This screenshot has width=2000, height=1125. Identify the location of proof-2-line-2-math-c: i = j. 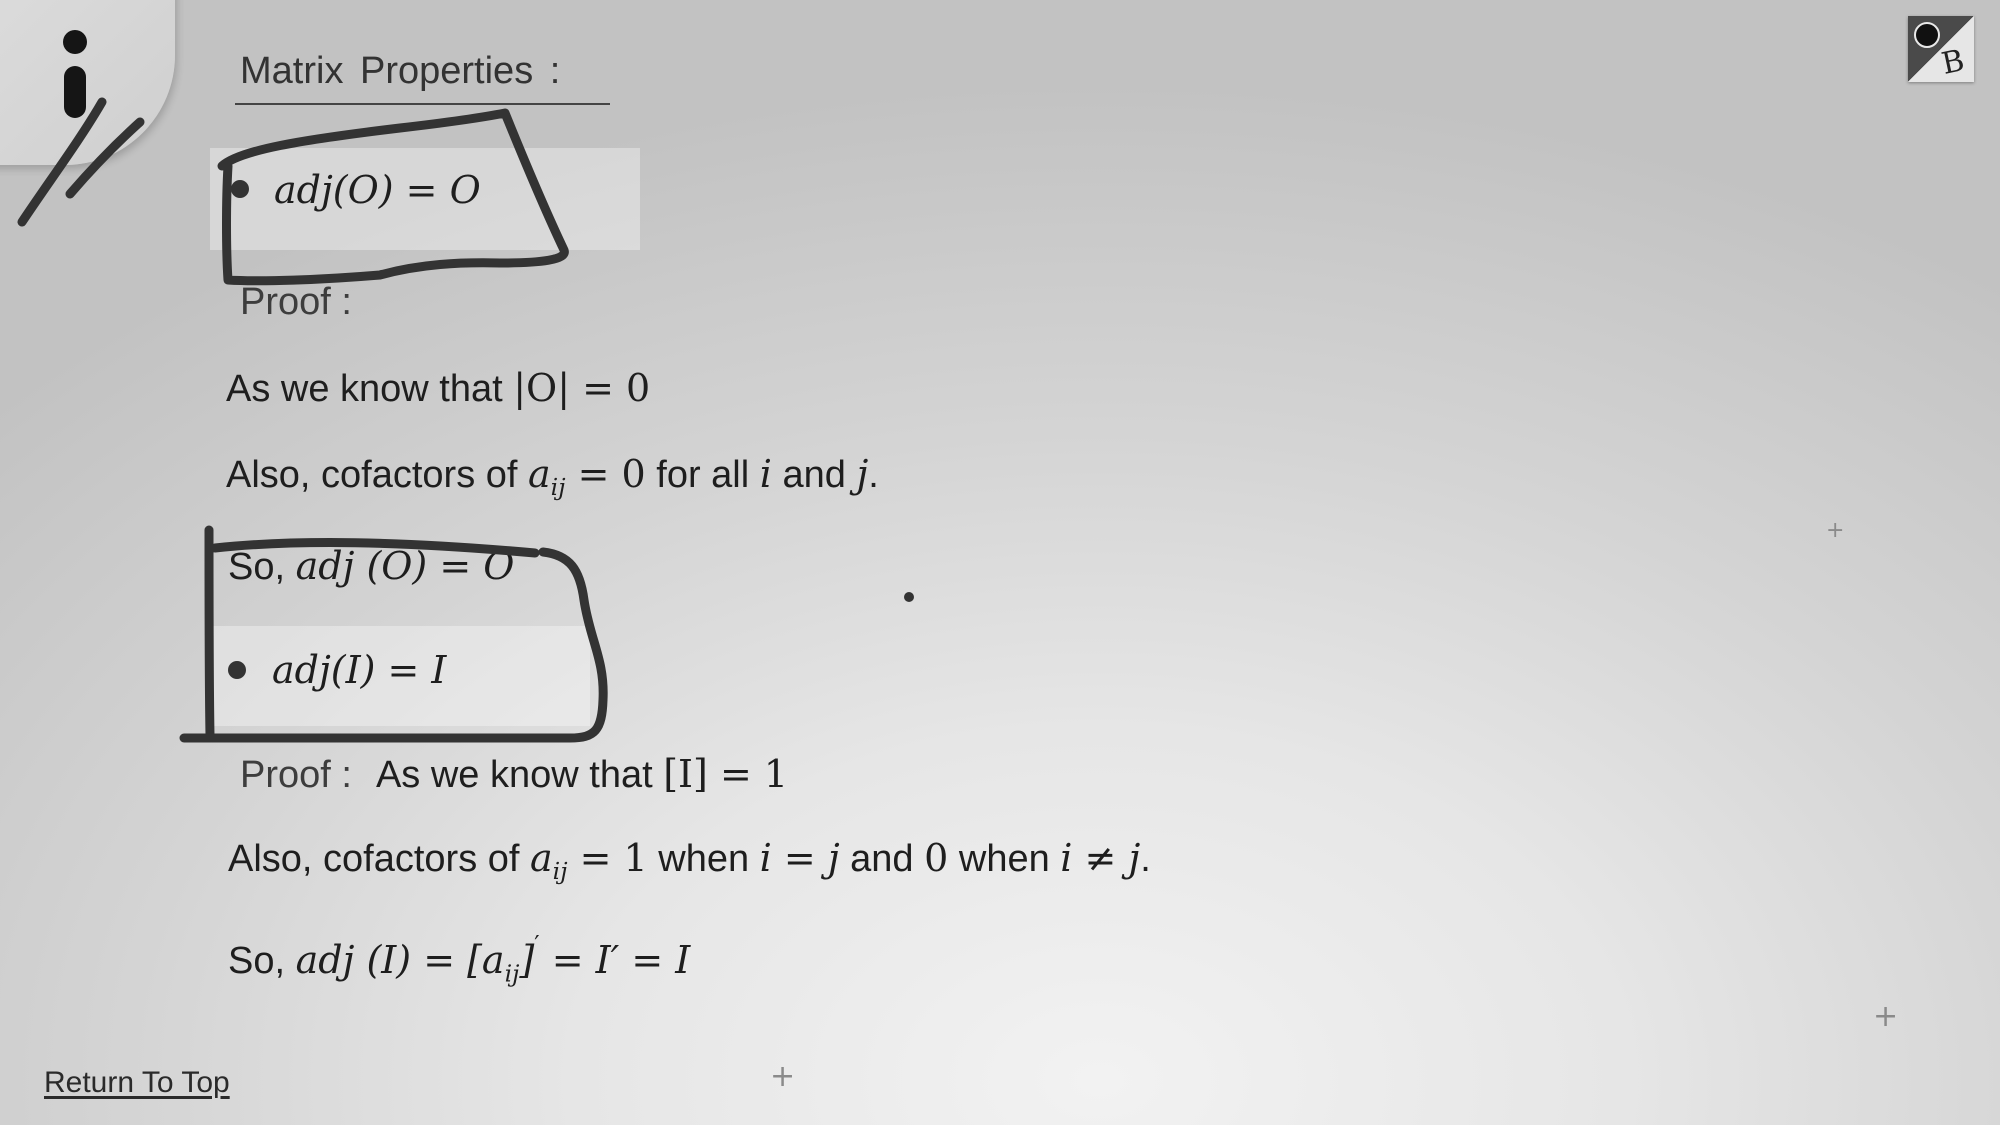
(799, 858).